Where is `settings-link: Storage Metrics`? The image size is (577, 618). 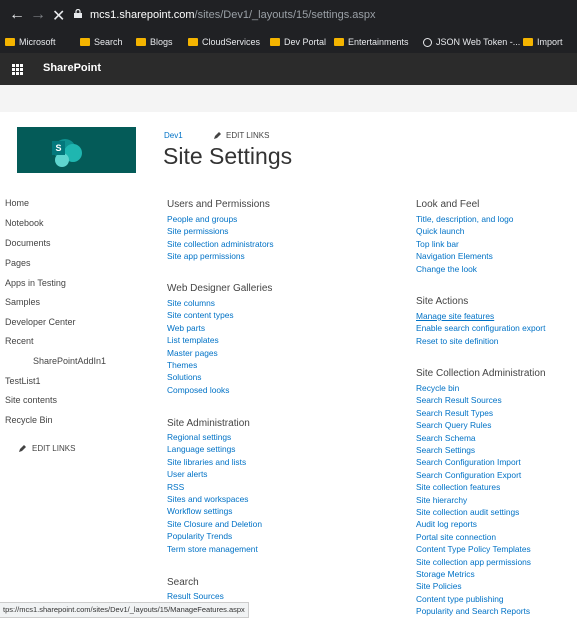
settings-link: Storage Metrics is located at coordinates (445, 574).